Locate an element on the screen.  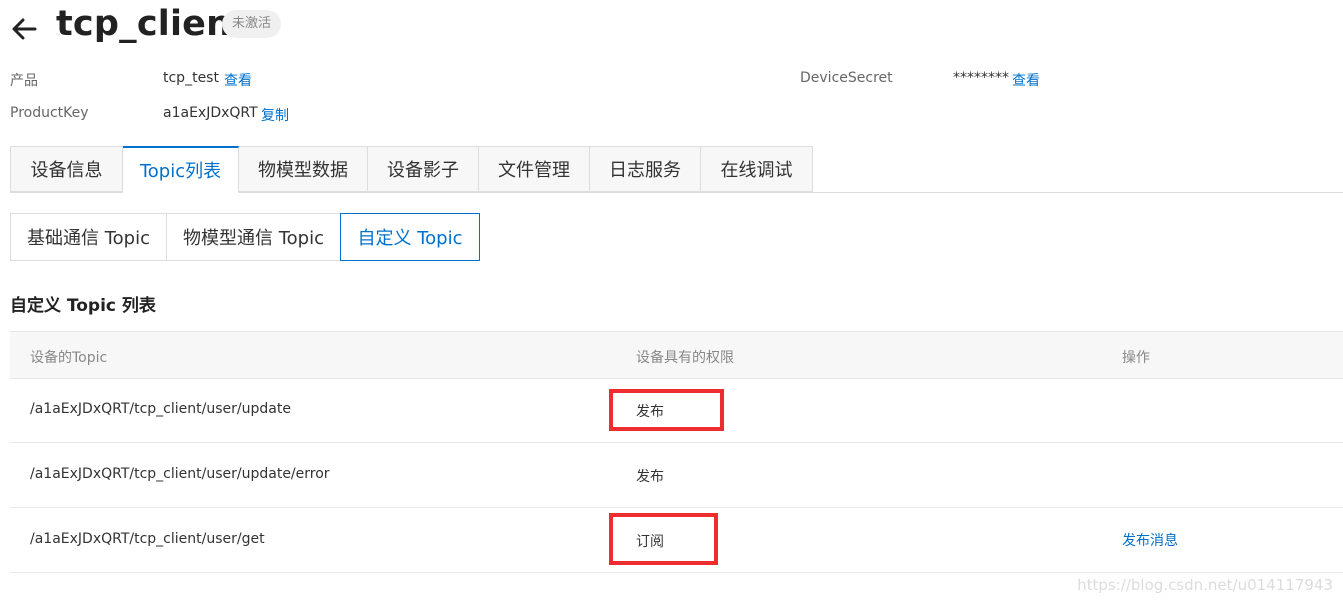
product-value: tcp_test is located at coordinates (191, 78).